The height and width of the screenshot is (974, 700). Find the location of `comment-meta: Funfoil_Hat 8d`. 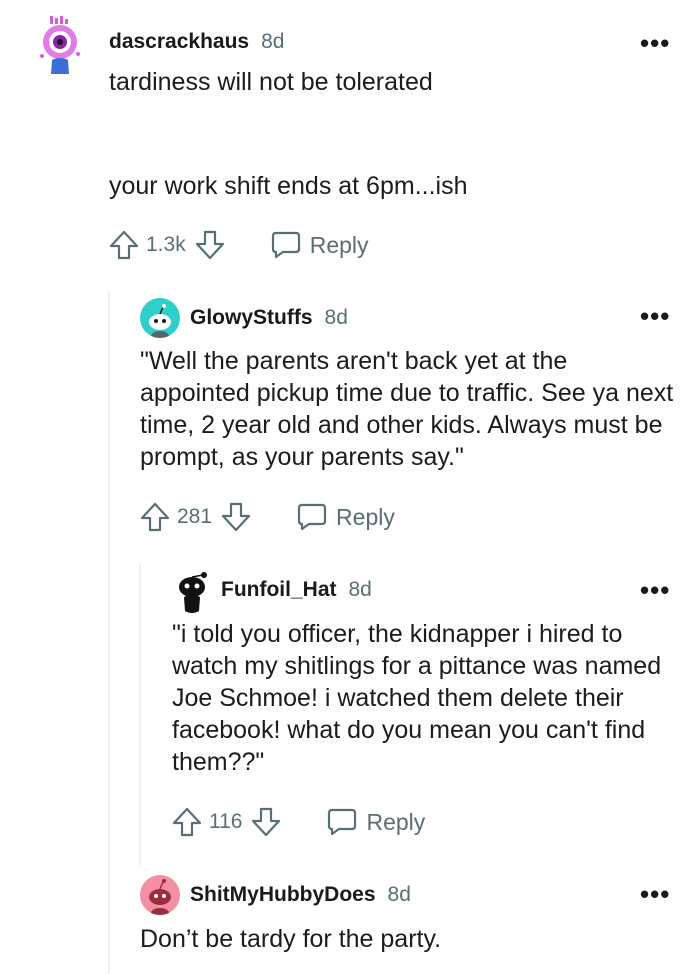

comment-meta: Funfoil_Hat 8d is located at coordinates (296, 590).